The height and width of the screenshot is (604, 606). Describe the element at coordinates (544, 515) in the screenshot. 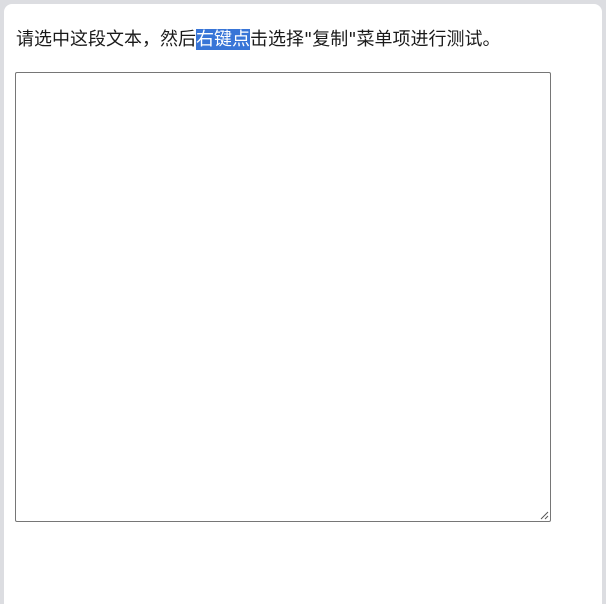

I see `resize-grip-icon` at that location.